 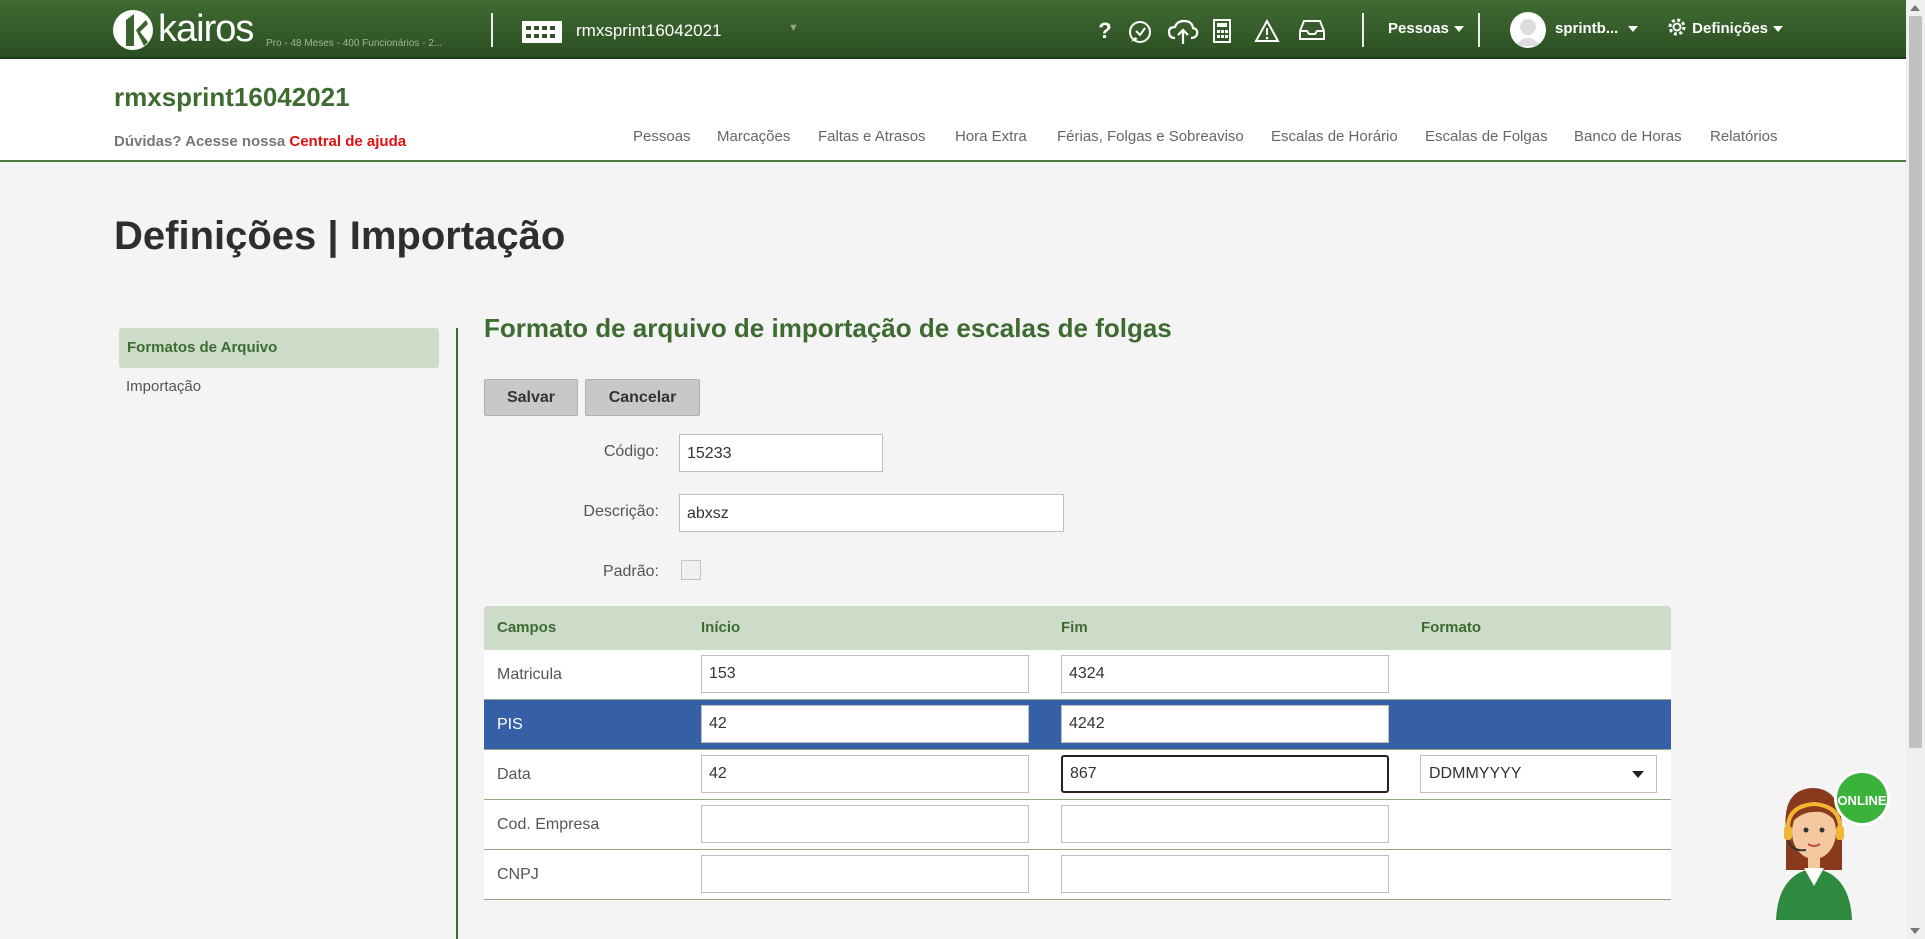 What do you see at coordinates (630, 571) in the screenshot?
I see `padrao-label: Padrão:` at bounding box center [630, 571].